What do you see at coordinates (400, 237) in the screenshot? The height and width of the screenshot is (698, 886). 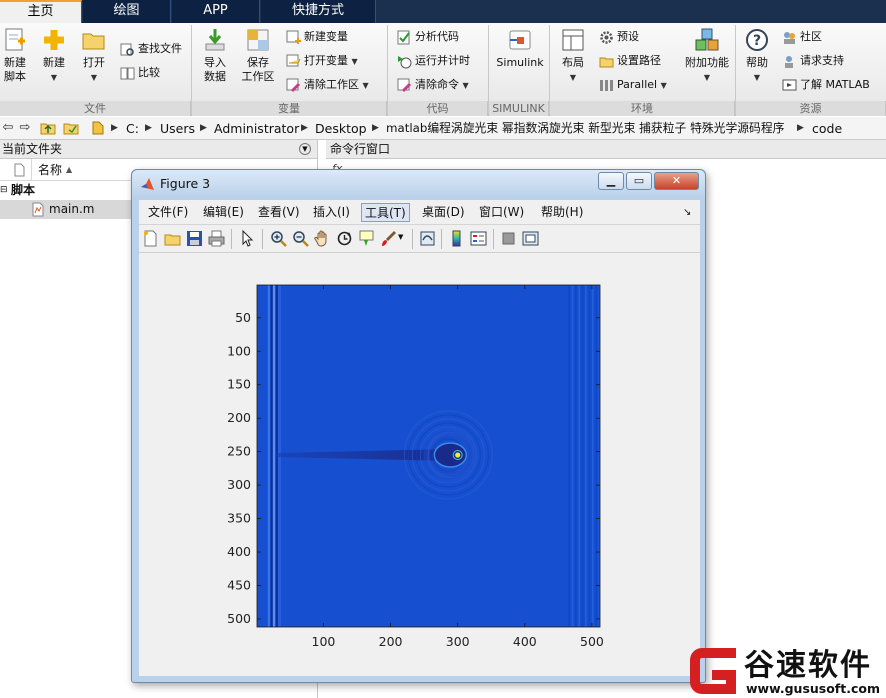 I see `brush-dropdown-icon: ▼` at bounding box center [400, 237].